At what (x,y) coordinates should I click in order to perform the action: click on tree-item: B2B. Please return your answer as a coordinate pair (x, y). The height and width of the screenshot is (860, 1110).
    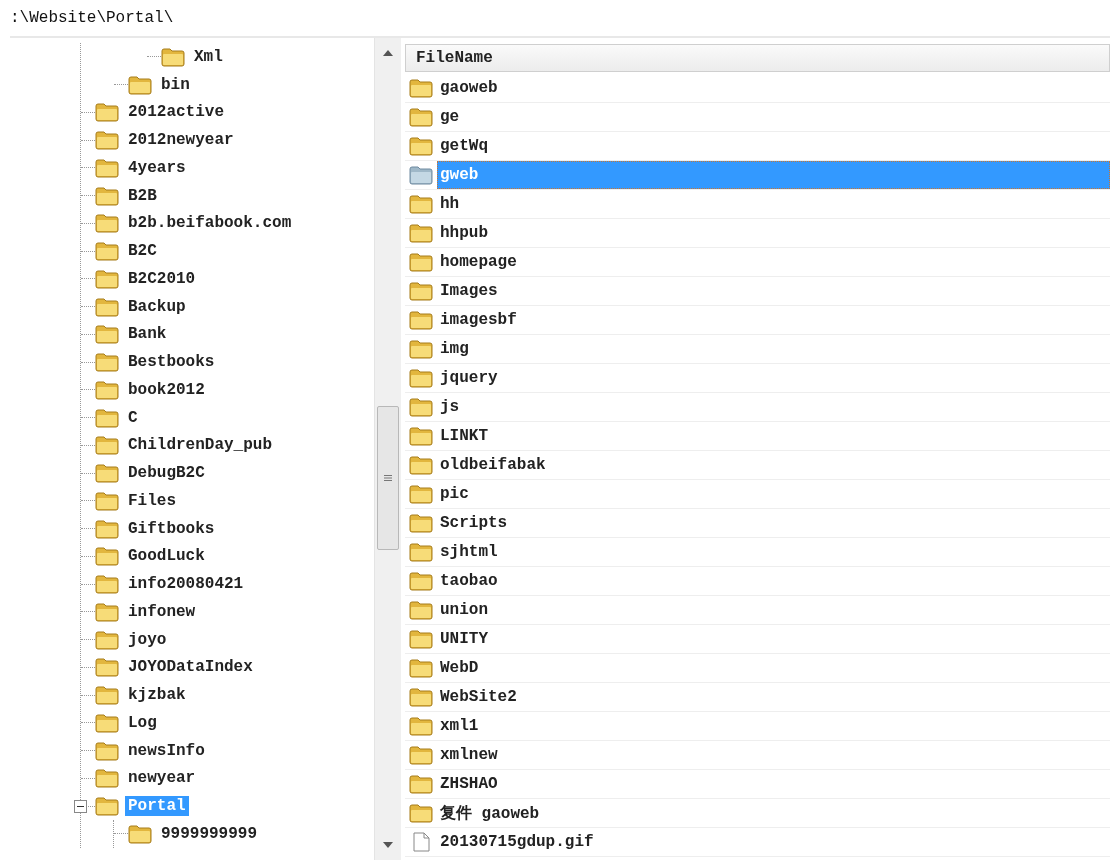
    Looking at the image, I should click on (142, 195).